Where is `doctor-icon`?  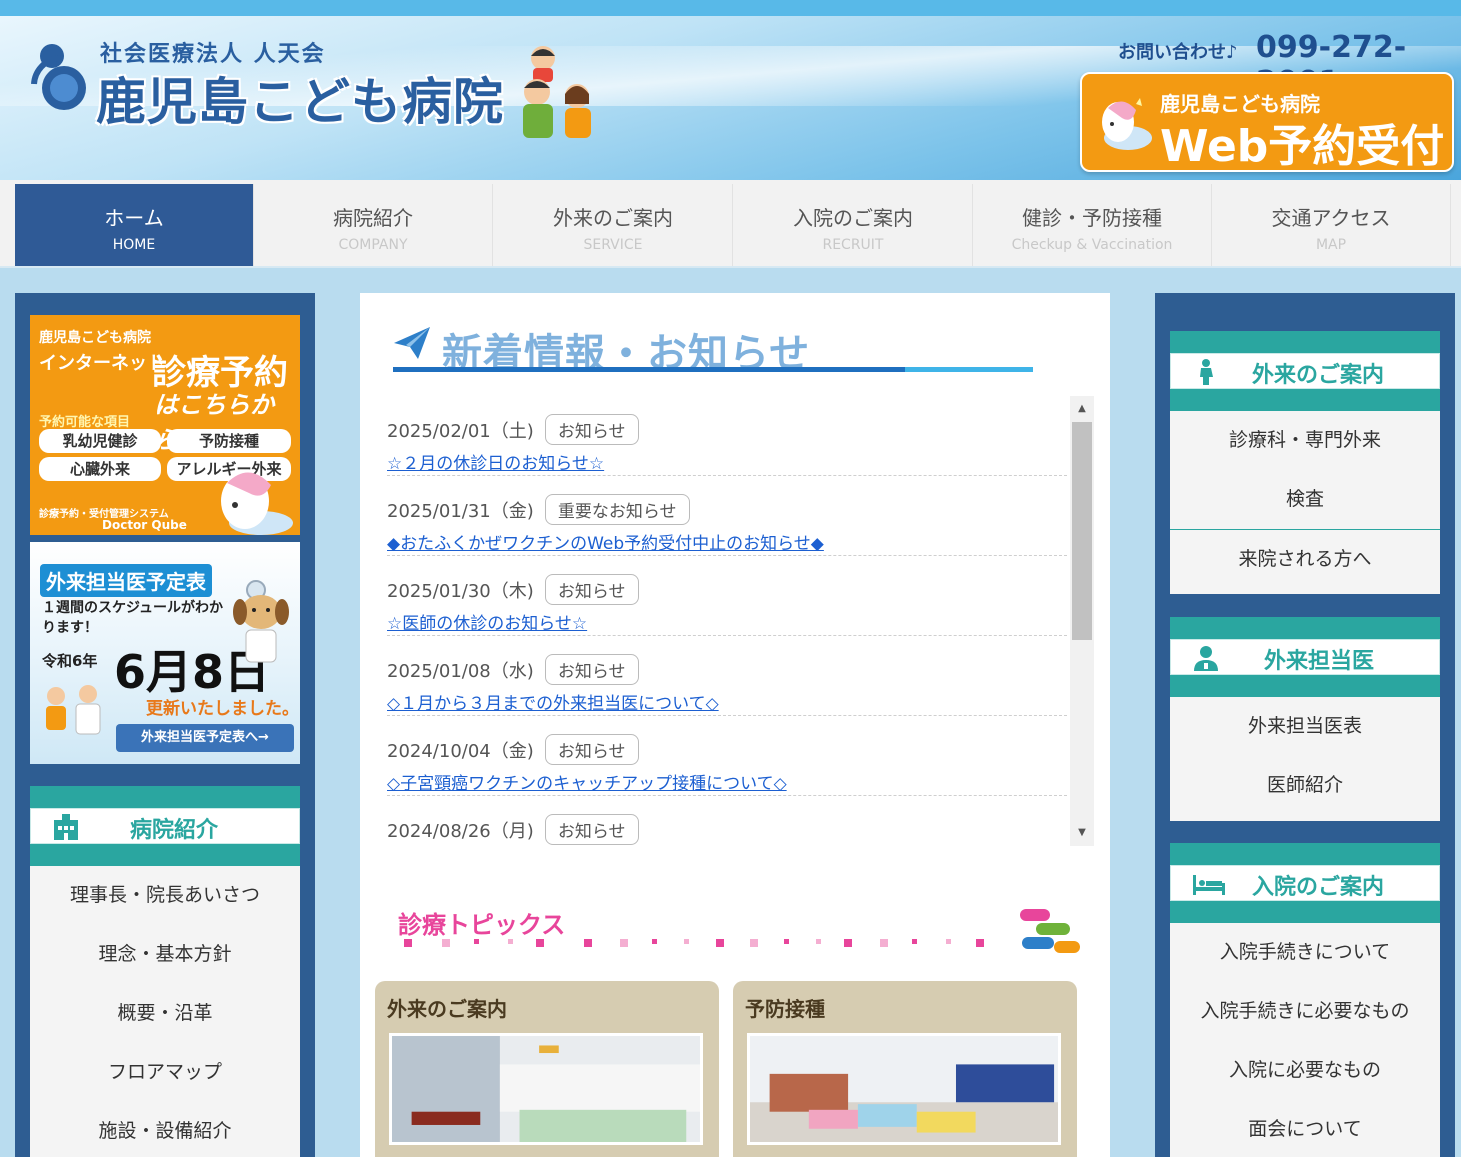 doctor-icon is located at coordinates (1206, 658).